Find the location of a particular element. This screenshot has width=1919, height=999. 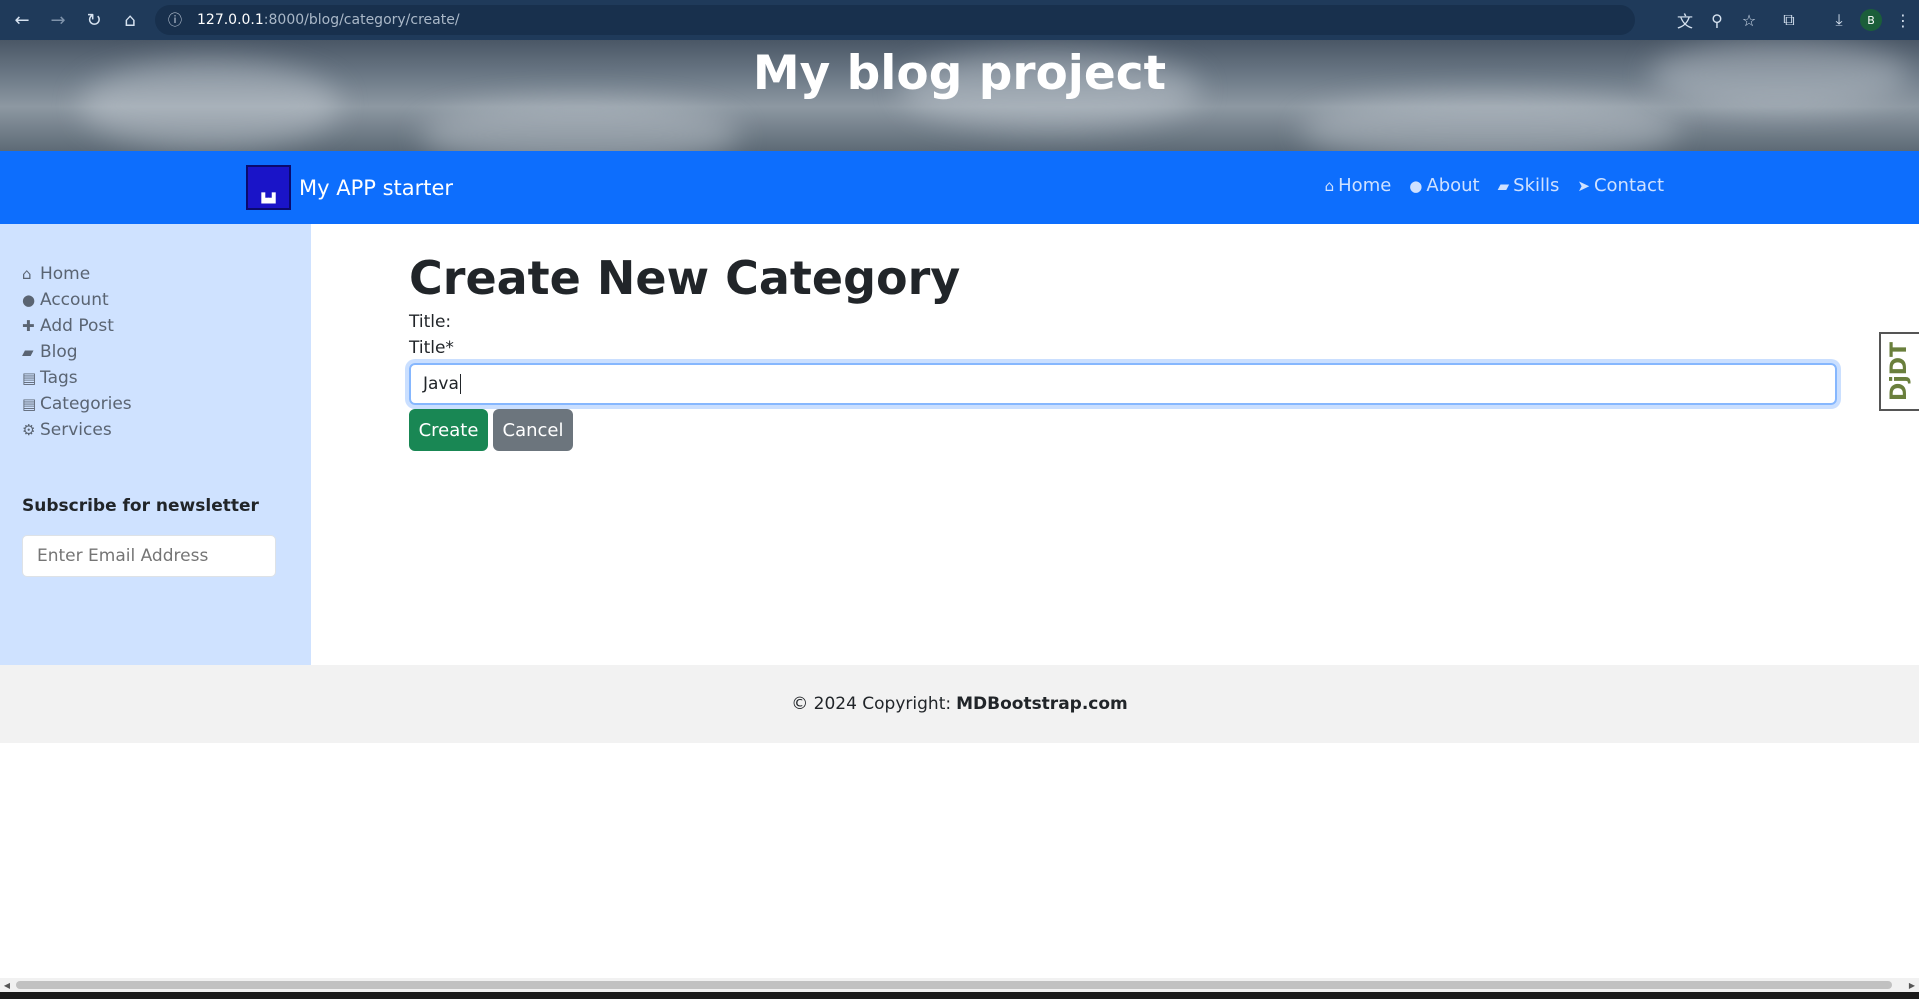

title-input: Java is located at coordinates (1123, 384).